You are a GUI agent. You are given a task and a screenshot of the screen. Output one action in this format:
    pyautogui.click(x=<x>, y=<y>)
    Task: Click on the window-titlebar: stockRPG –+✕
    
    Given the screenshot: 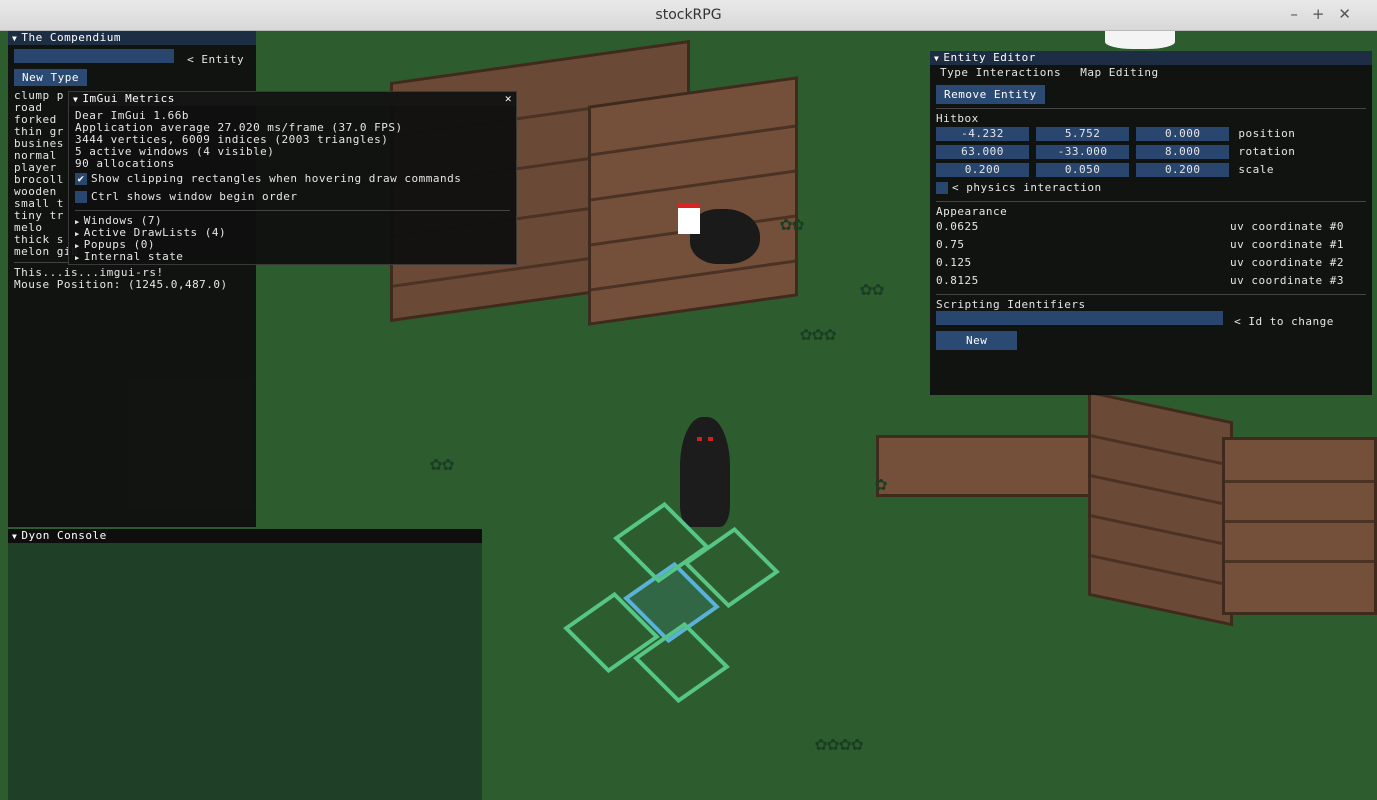 What is the action you would take?
    pyautogui.click(x=688, y=15)
    